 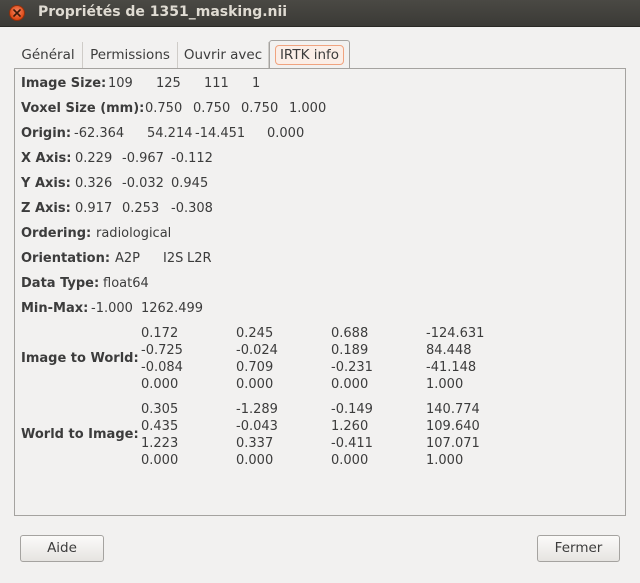 What do you see at coordinates (220, 133) in the screenshot?
I see `origin-value: -14.451` at bounding box center [220, 133].